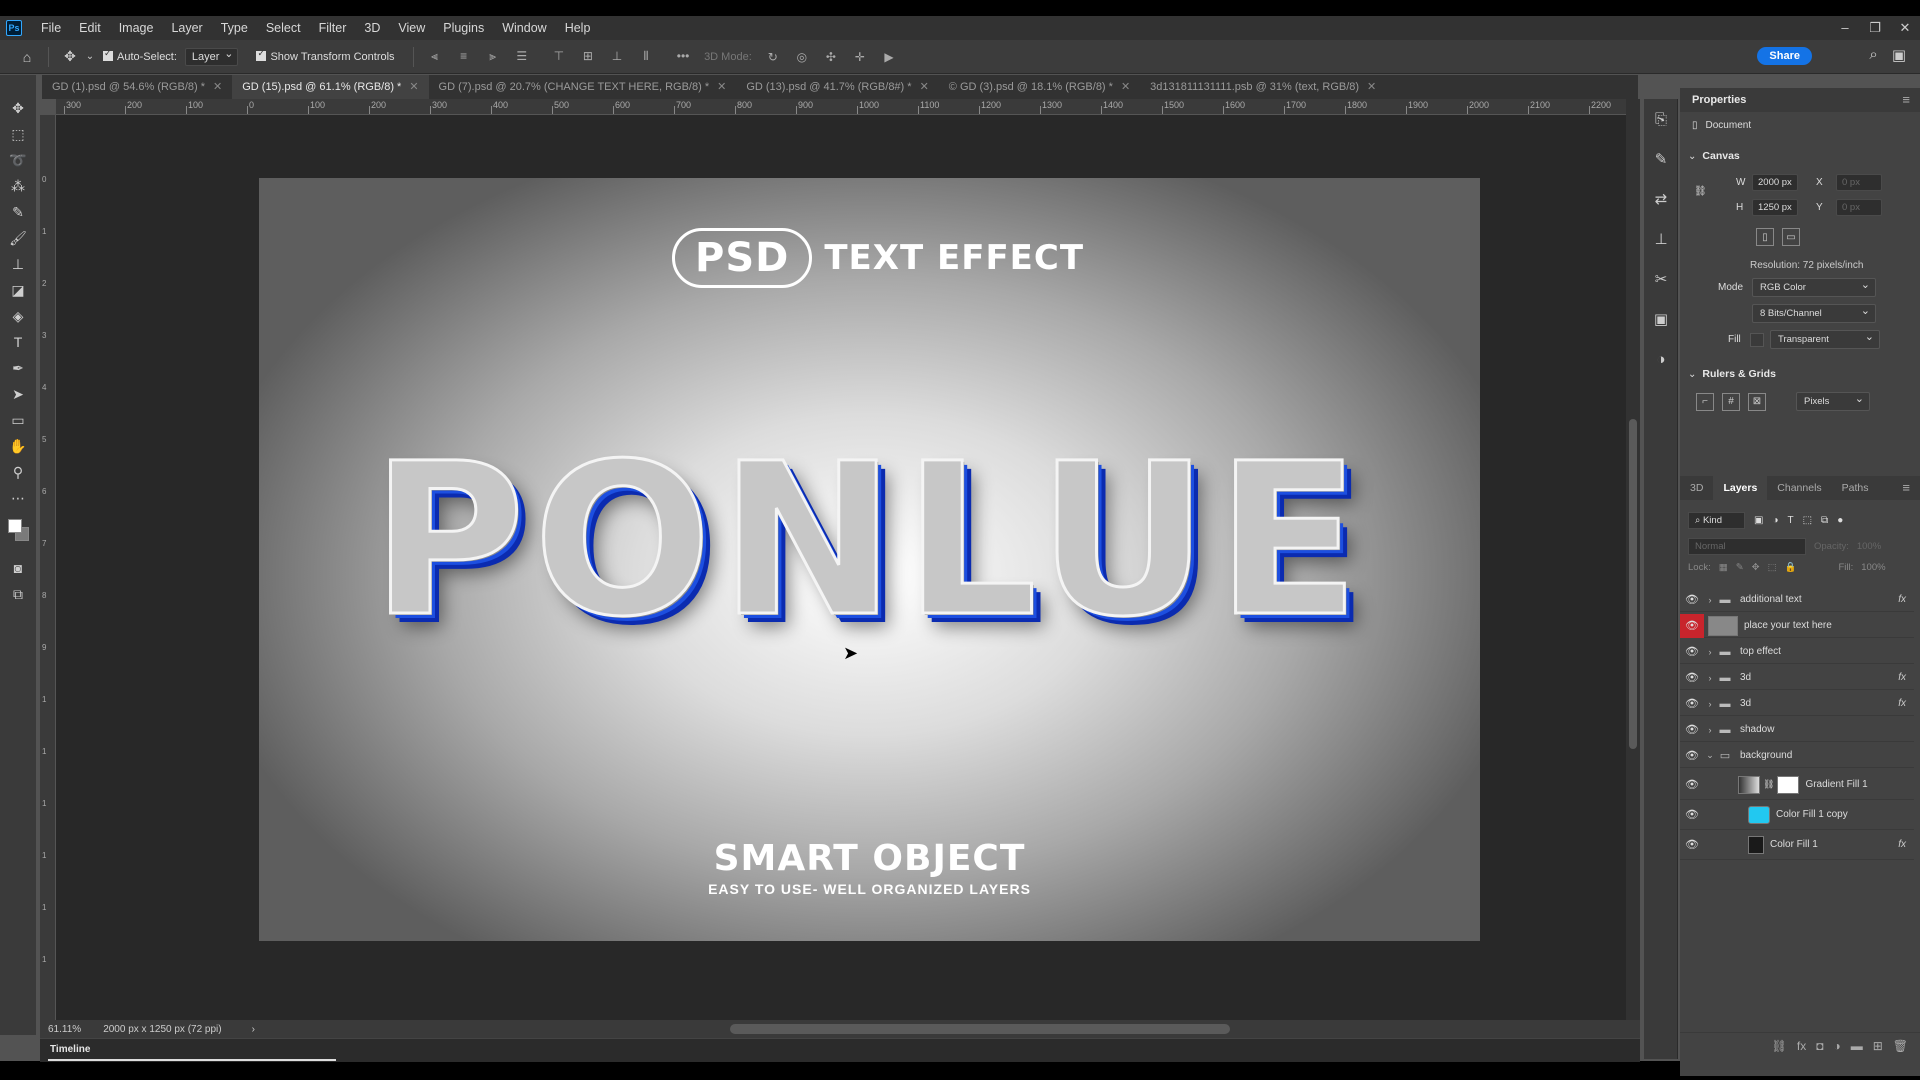 The width and height of the screenshot is (1920, 1080). What do you see at coordinates (372, 28) in the screenshot?
I see `menu-3d: 3D` at bounding box center [372, 28].